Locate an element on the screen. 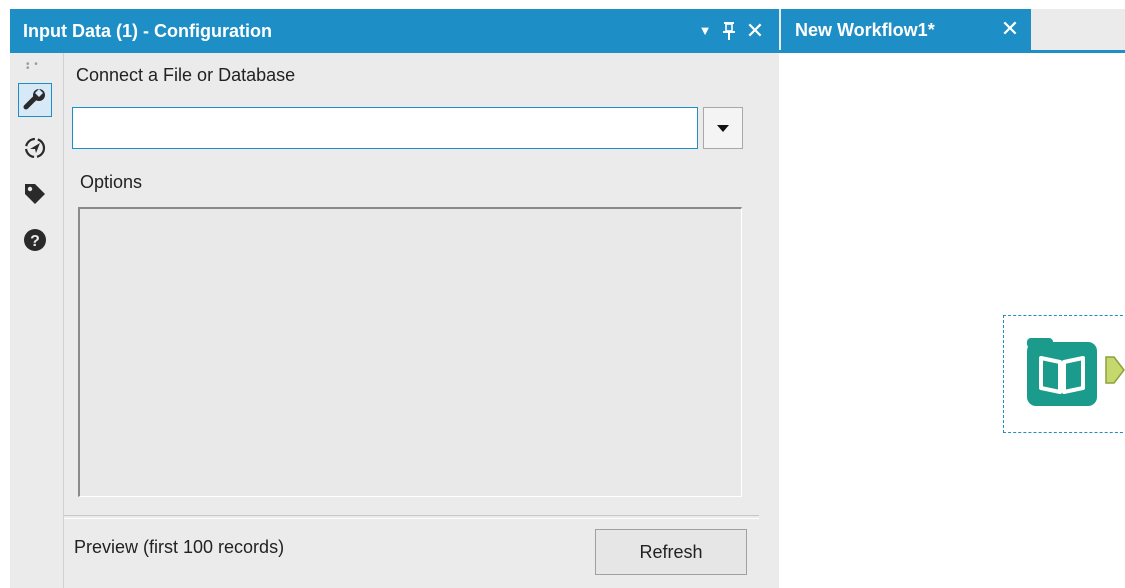 This screenshot has width=1125, height=588. grip-handle: • • • is located at coordinates (36, 67).